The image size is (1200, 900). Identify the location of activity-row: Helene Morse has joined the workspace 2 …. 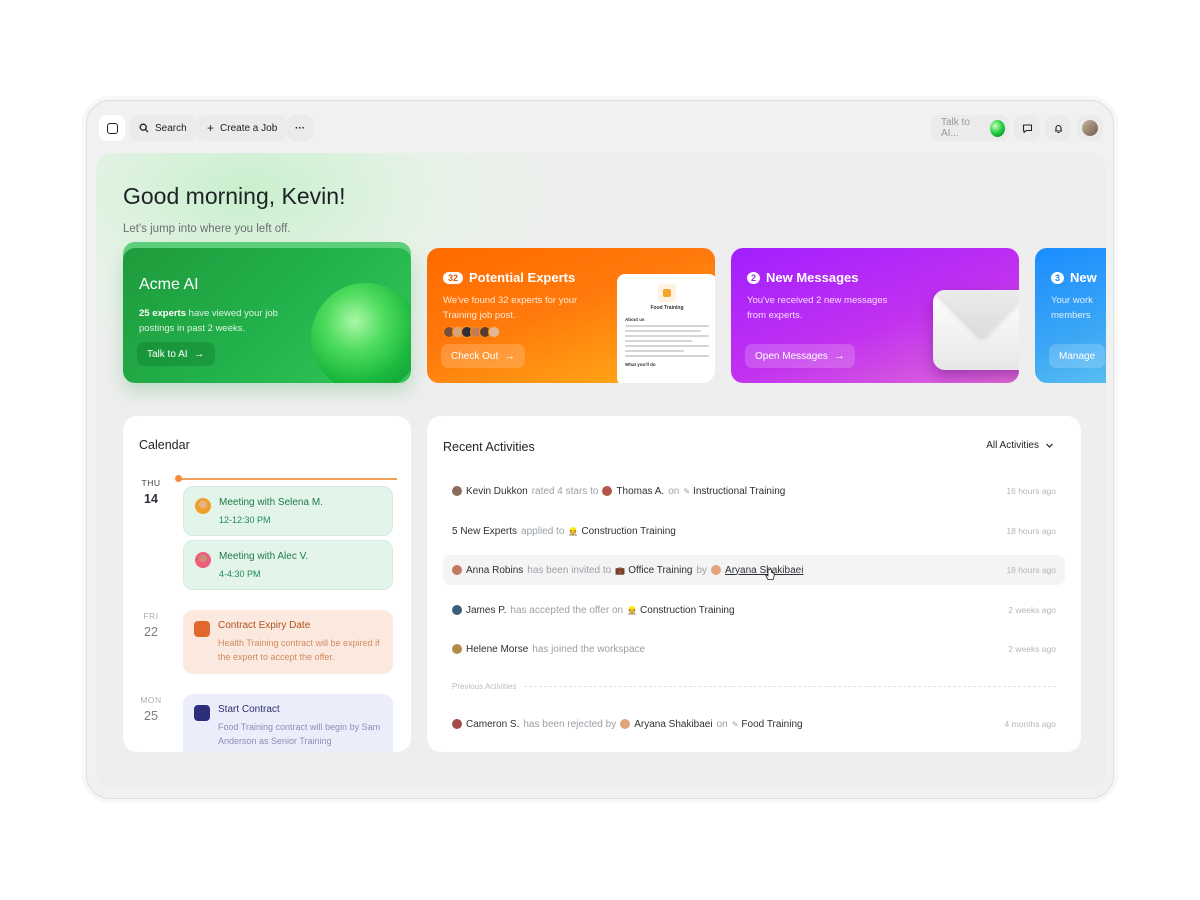
(754, 649).